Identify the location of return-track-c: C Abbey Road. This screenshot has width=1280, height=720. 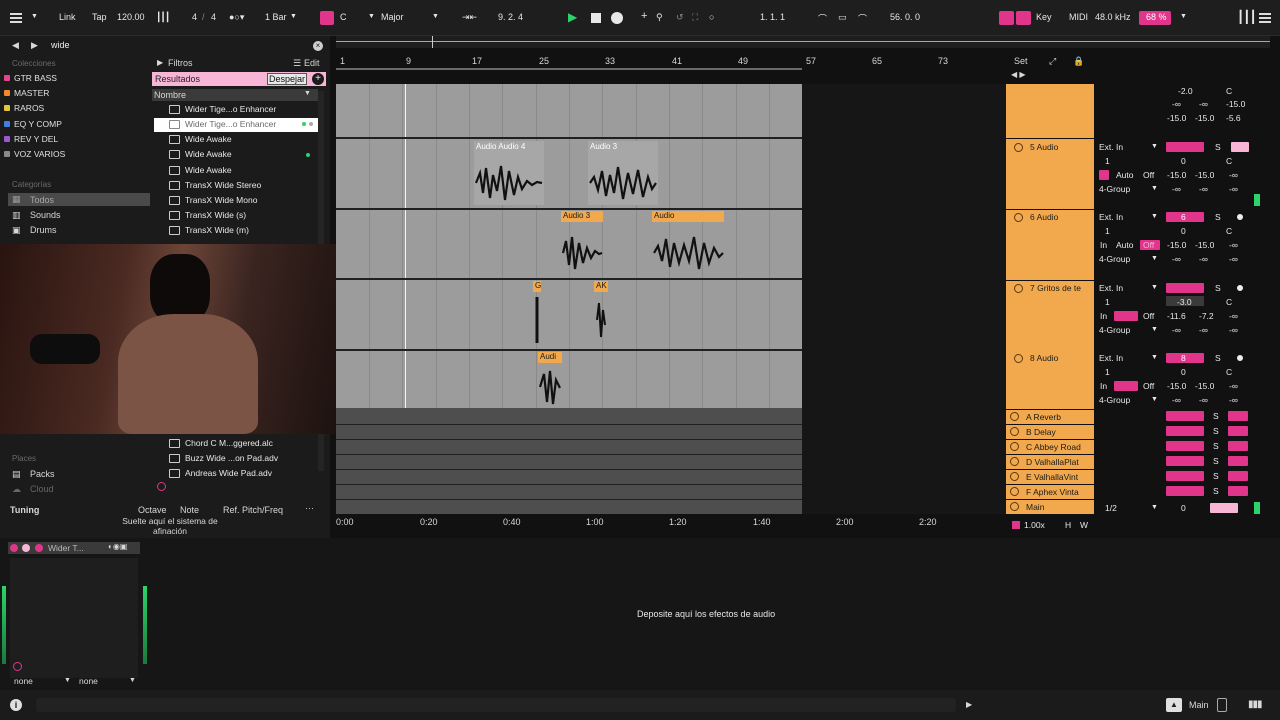
(1050, 447).